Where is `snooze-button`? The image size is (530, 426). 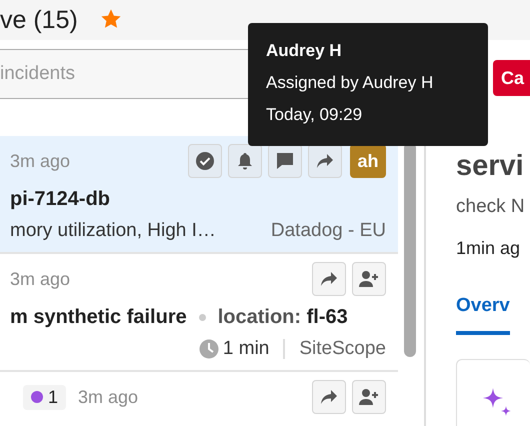 snooze-button is located at coordinates (245, 161).